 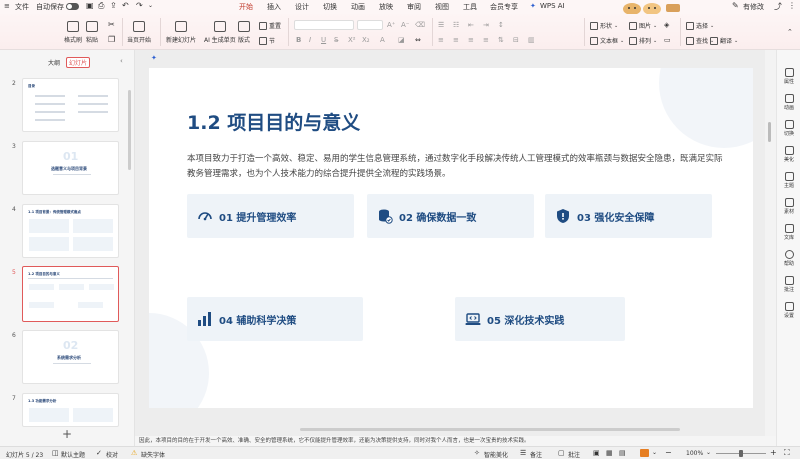 What do you see at coordinates (787, 453) in the screenshot?
I see `fit-window-icon: ⛶` at bounding box center [787, 453].